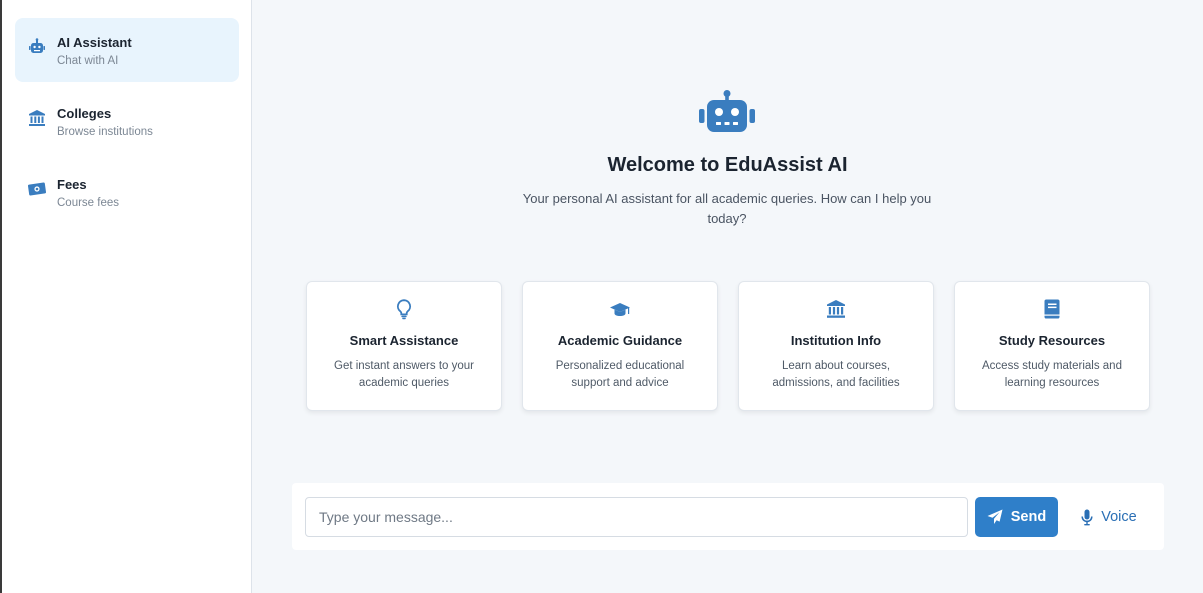 This screenshot has height=593, width=1203. Describe the element at coordinates (88, 61) in the screenshot. I see `sidebar-item-sublabel: Chat with AI` at that location.